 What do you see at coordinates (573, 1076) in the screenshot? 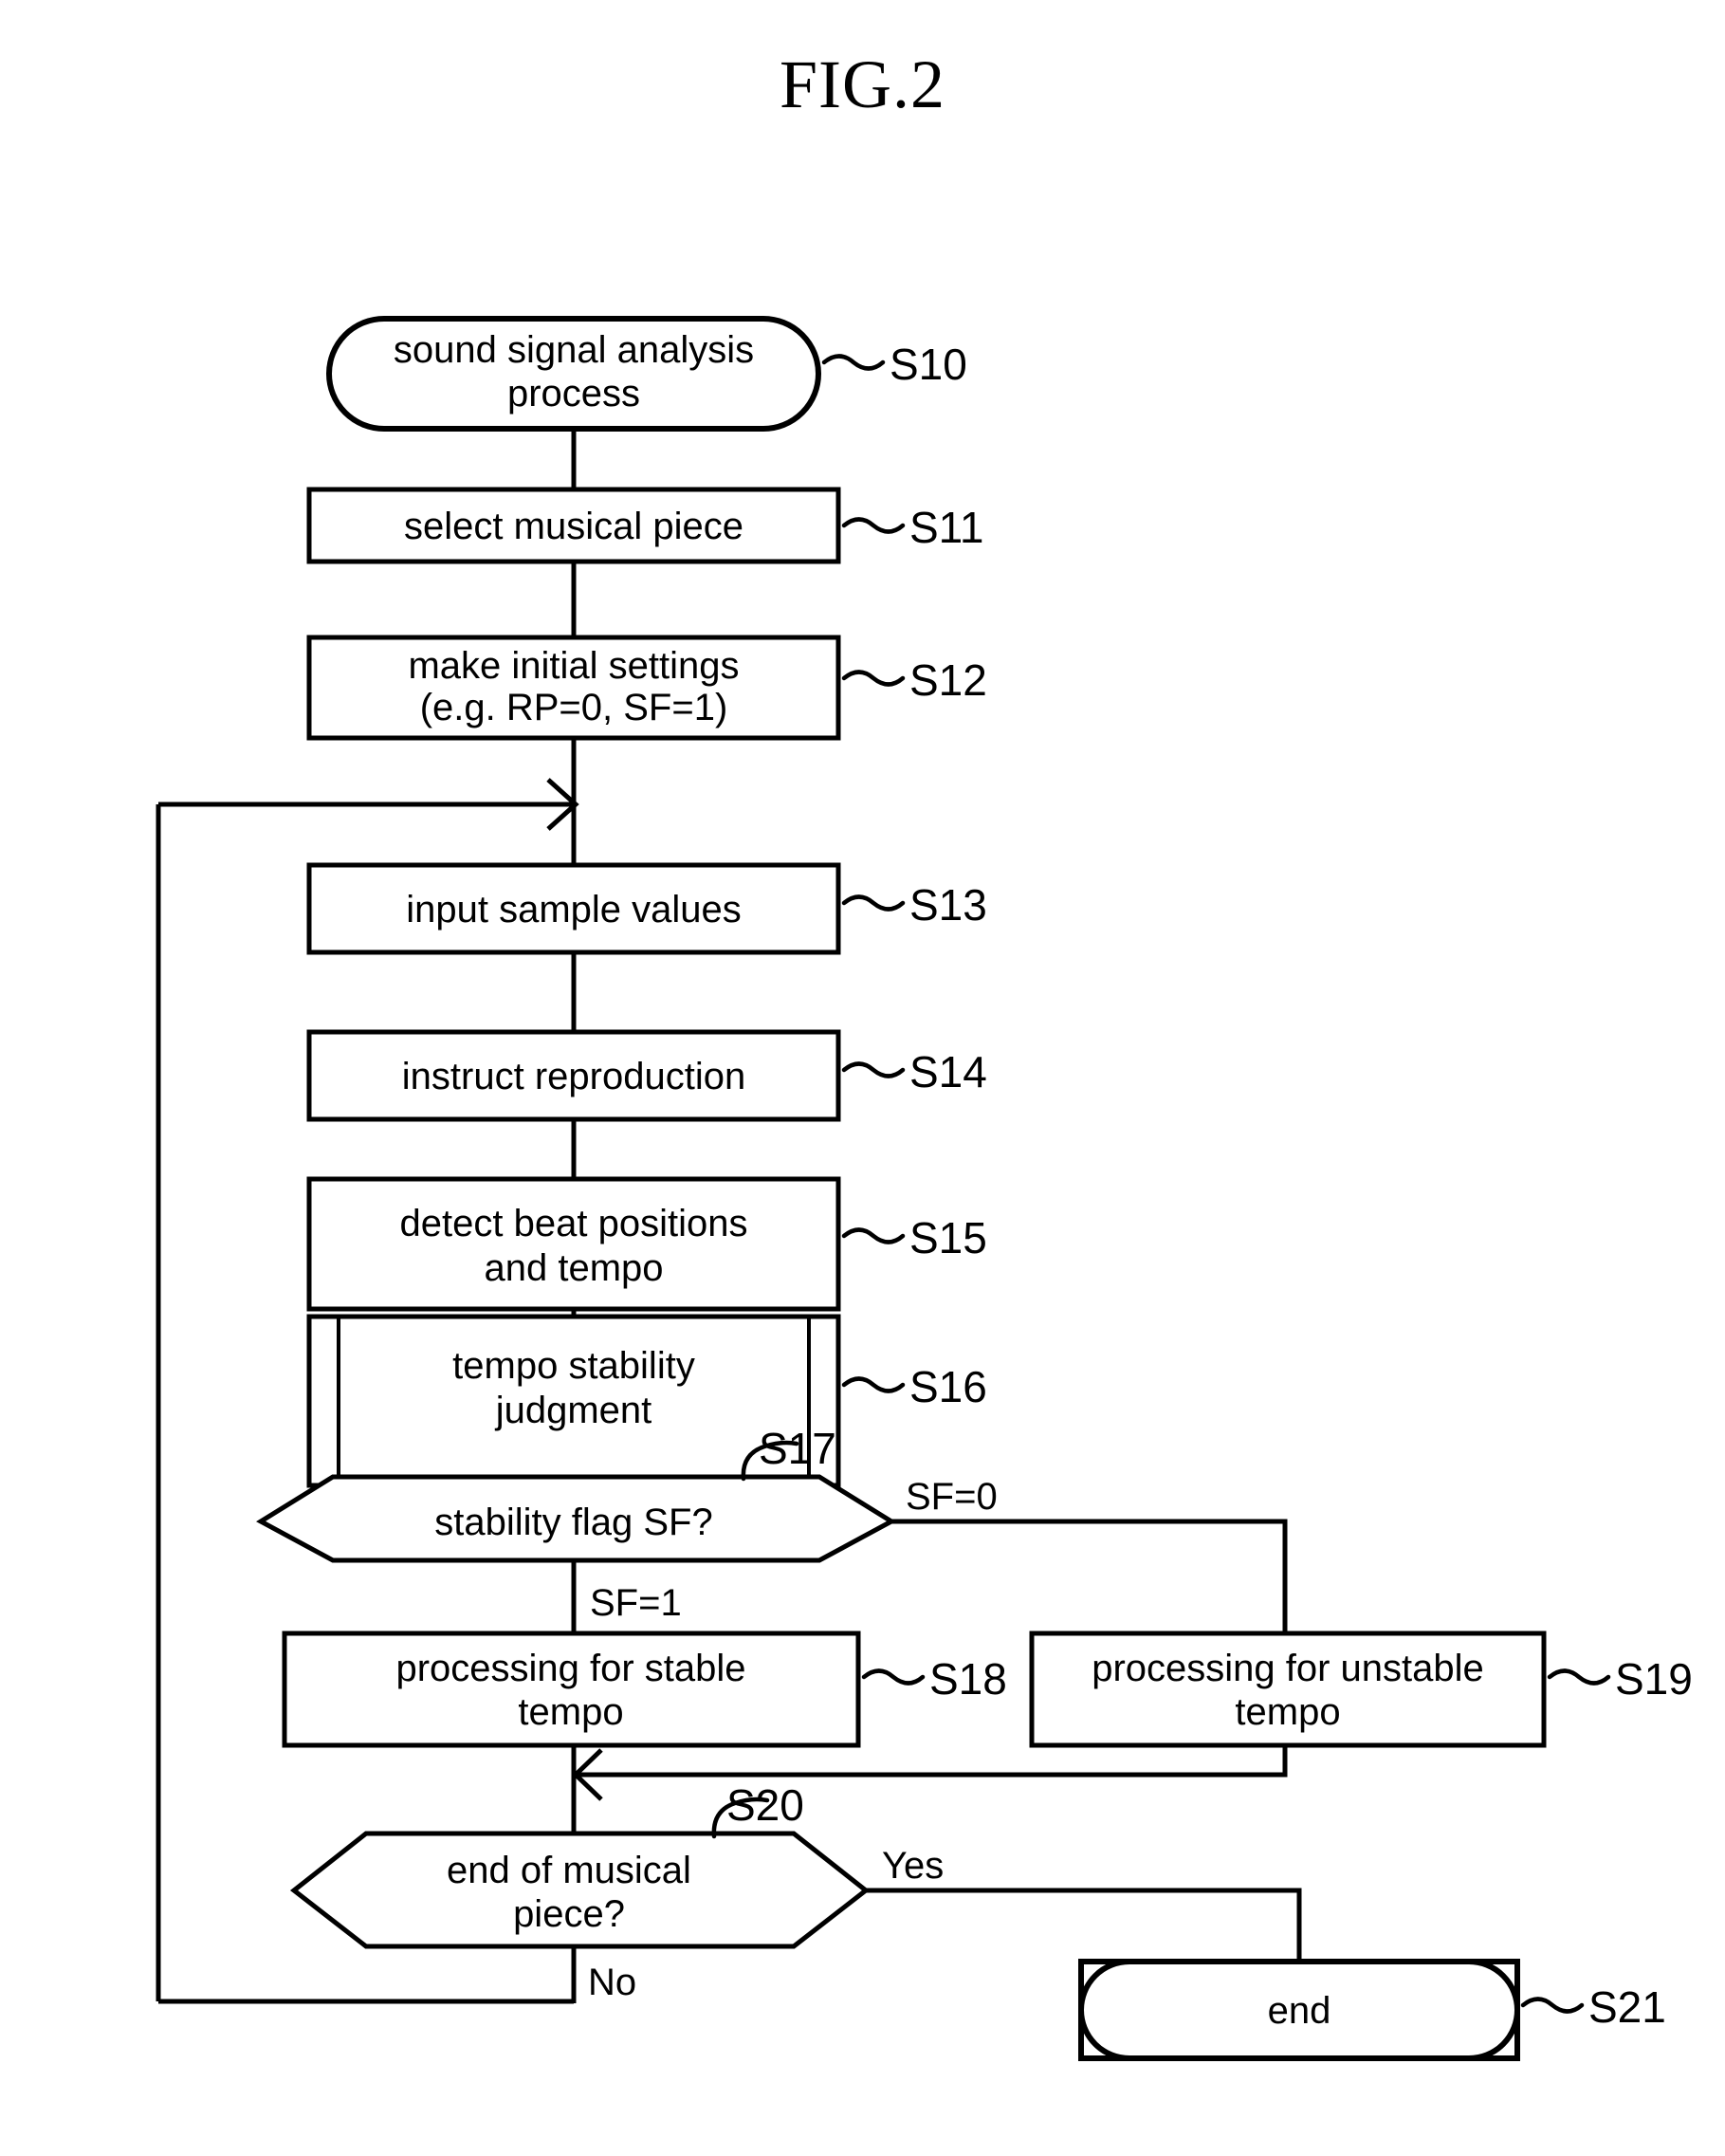
I see `node-s14-line1: instruct reproduction` at bounding box center [573, 1076].